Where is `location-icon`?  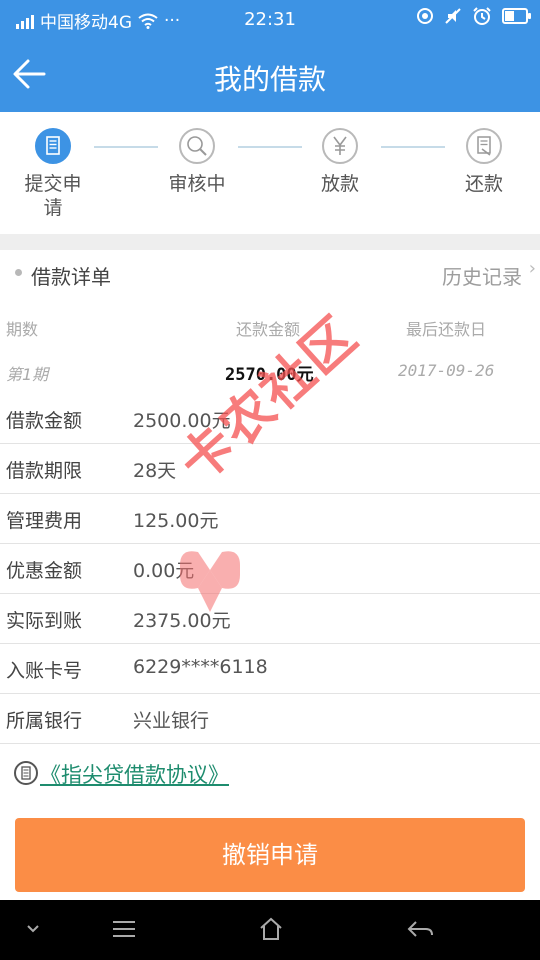 location-icon is located at coordinates (425, 16).